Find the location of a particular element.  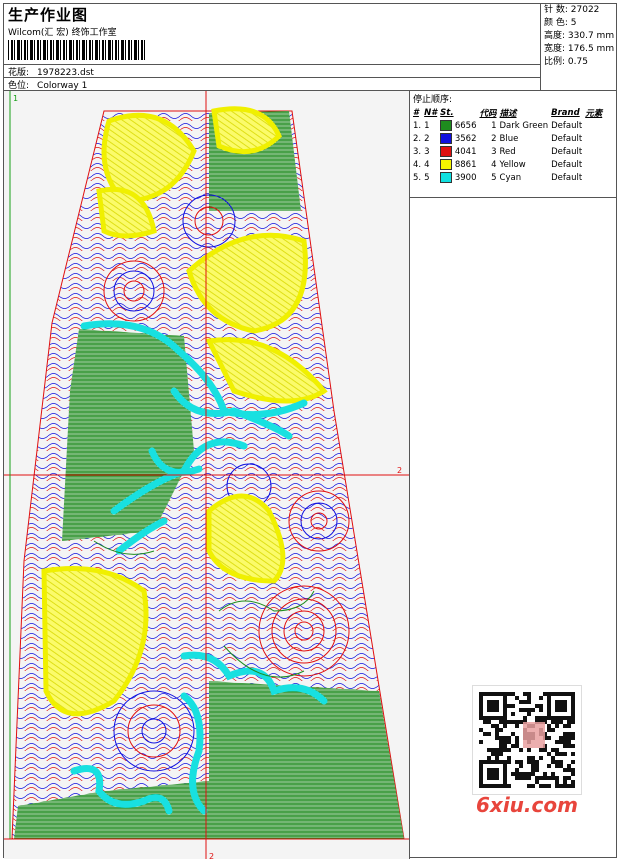

stat-label: 宽度: is located at coordinates (555, 49).